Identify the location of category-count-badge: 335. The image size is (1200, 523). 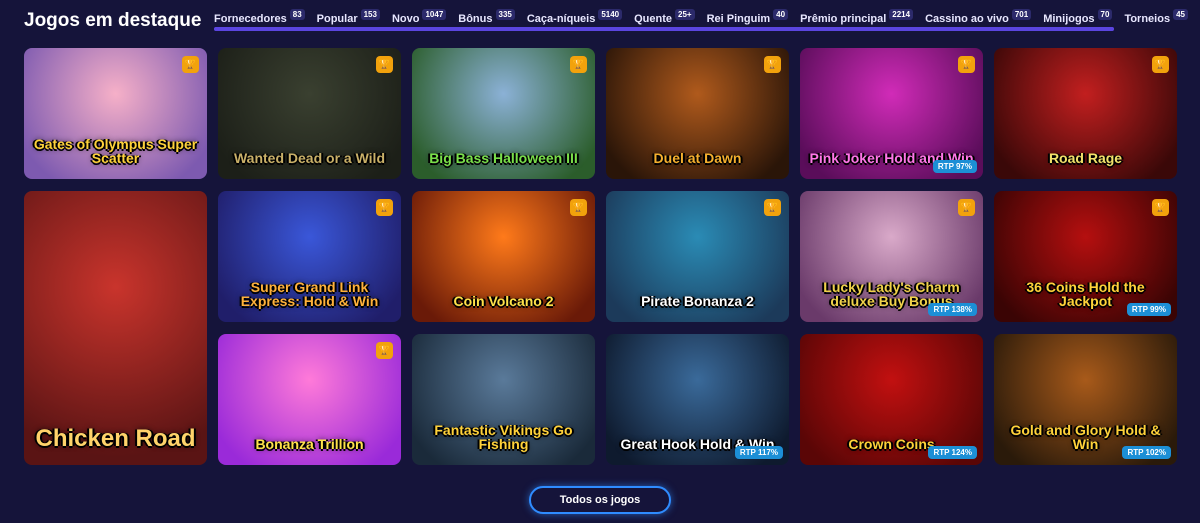
(505, 14).